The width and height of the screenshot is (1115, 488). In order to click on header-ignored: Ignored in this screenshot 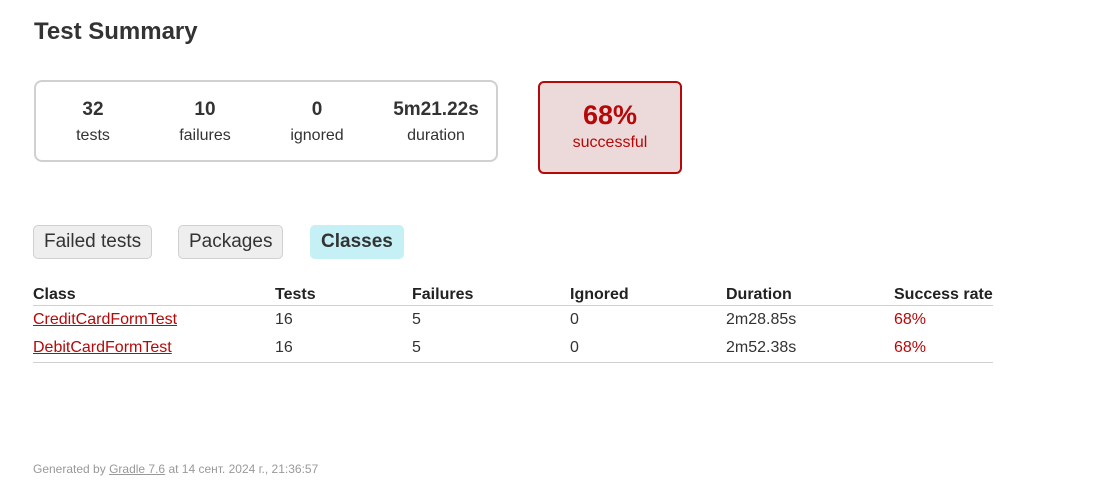, I will do `click(648, 295)`.